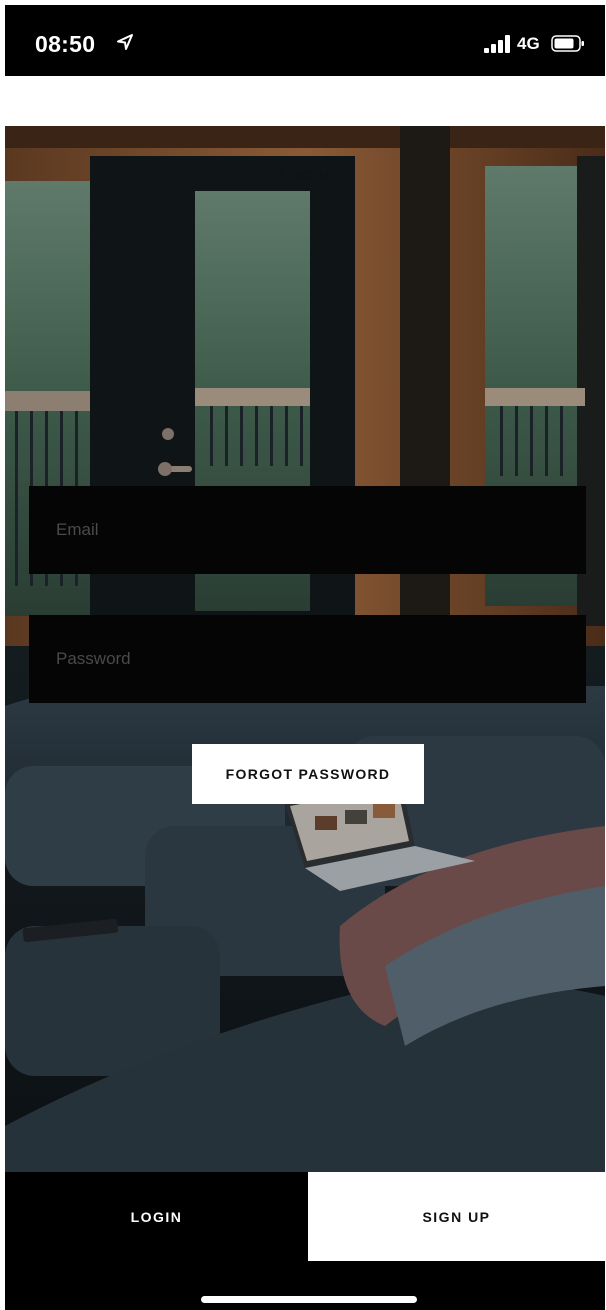 Image resolution: width=606 pixels, height=1310 pixels. I want to click on bottom-tab-bar: LOGIN SIGN UP, so click(305, 1241).